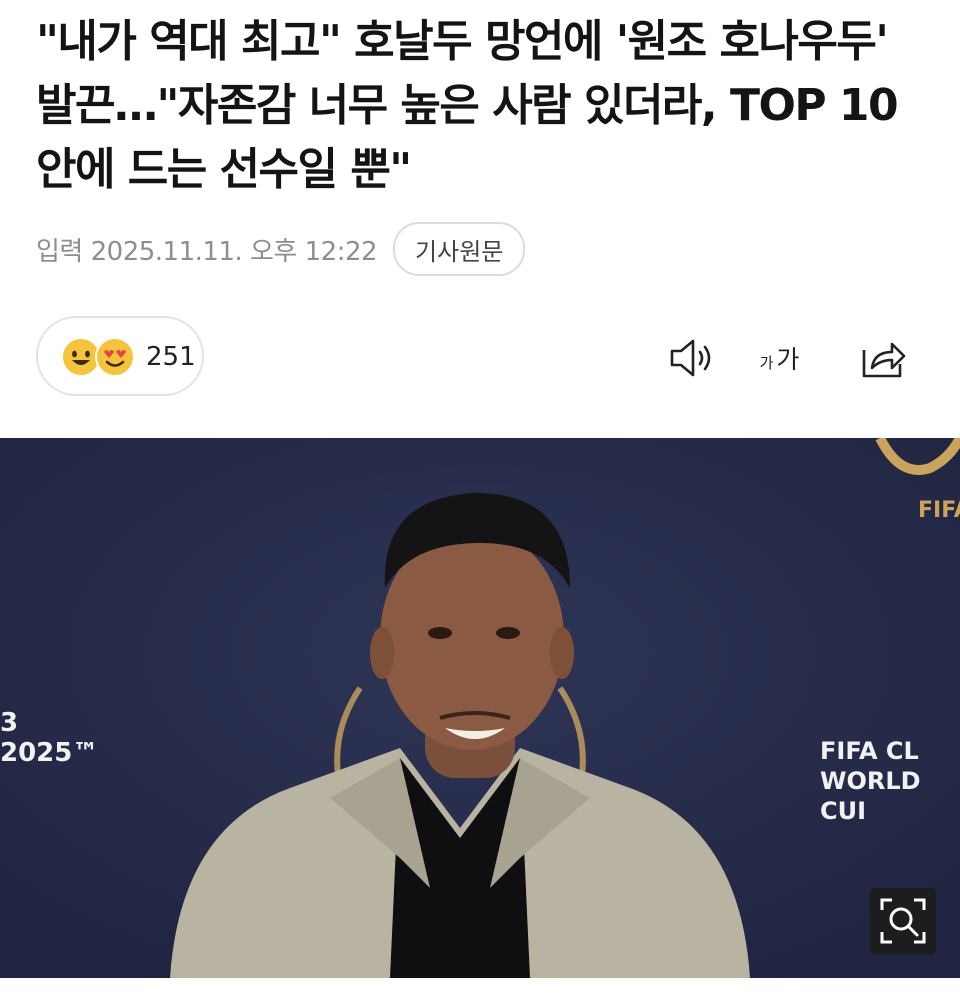  Describe the element at coordinates (767, 363) in the screenshot. I see `font-size-small-label: 가` at that location.